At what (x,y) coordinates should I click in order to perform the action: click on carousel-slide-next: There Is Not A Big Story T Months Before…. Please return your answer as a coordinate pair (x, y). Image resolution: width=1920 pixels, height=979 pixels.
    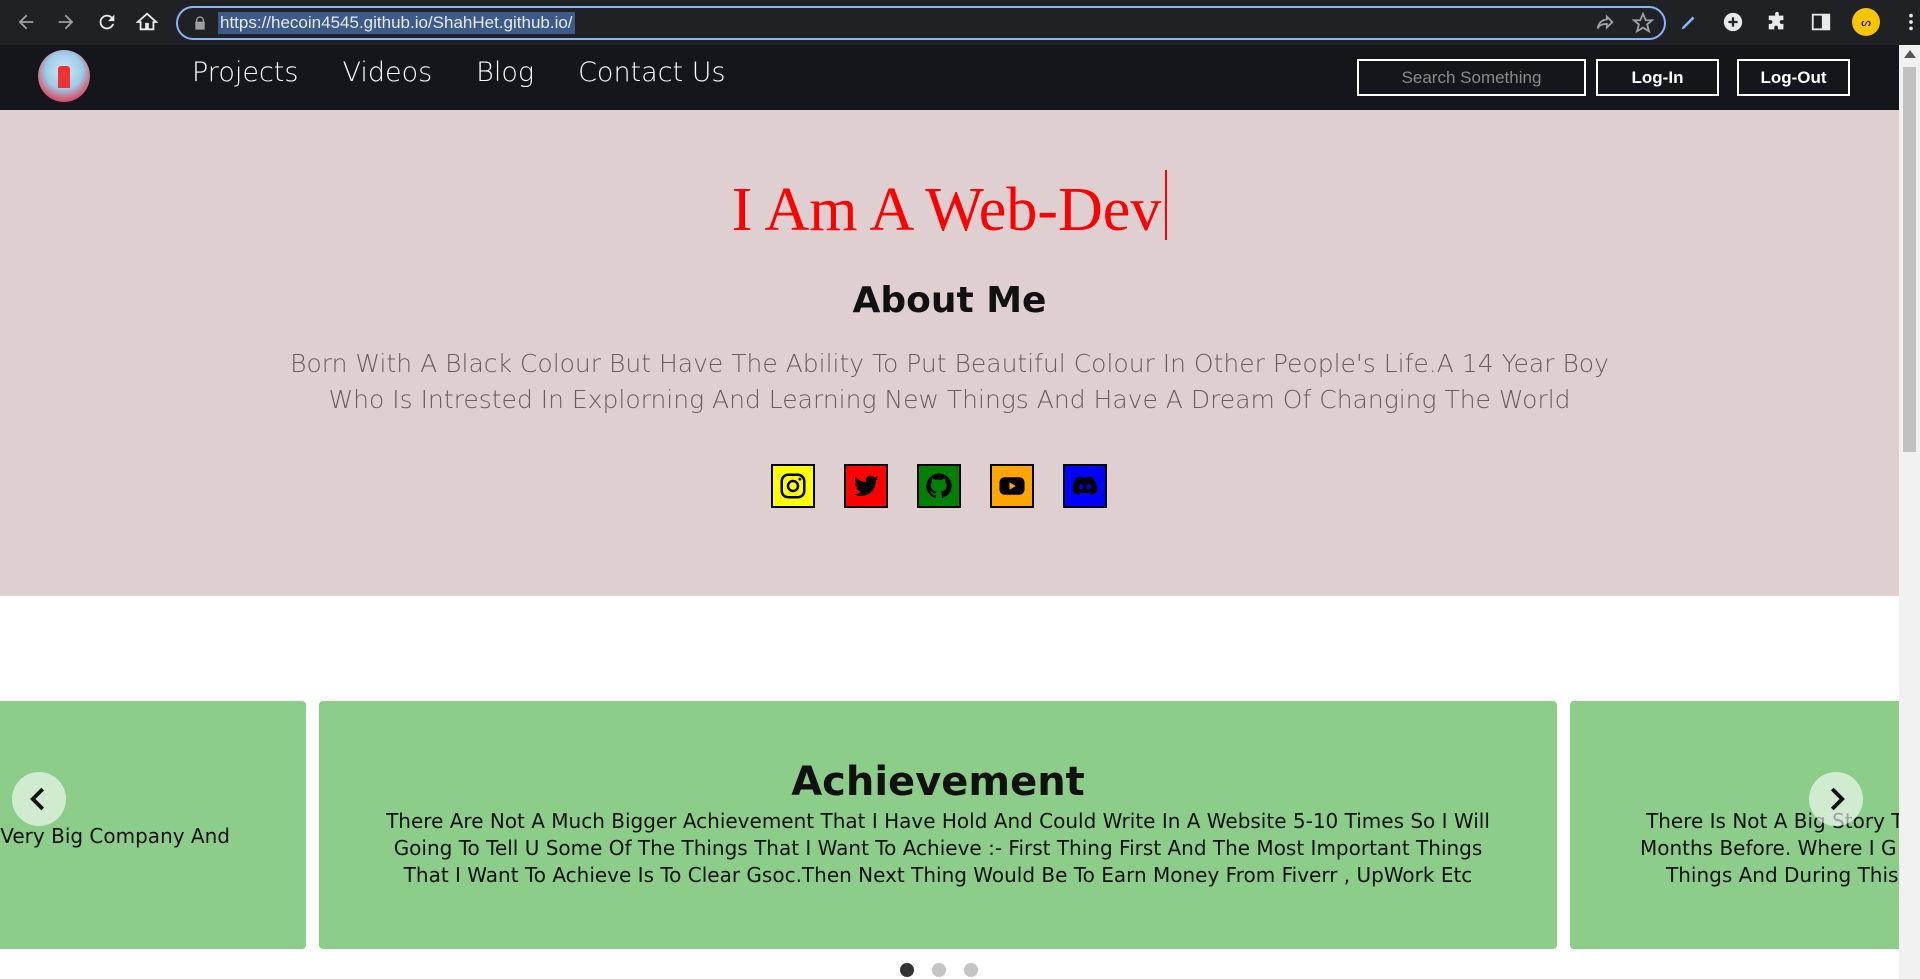
    Looking at the image, I should click on (1734, 825).